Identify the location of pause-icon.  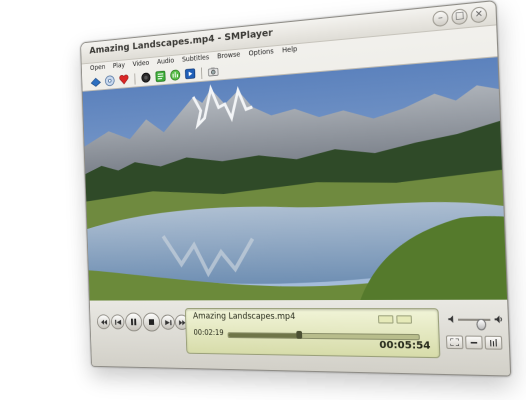
(134, 322).